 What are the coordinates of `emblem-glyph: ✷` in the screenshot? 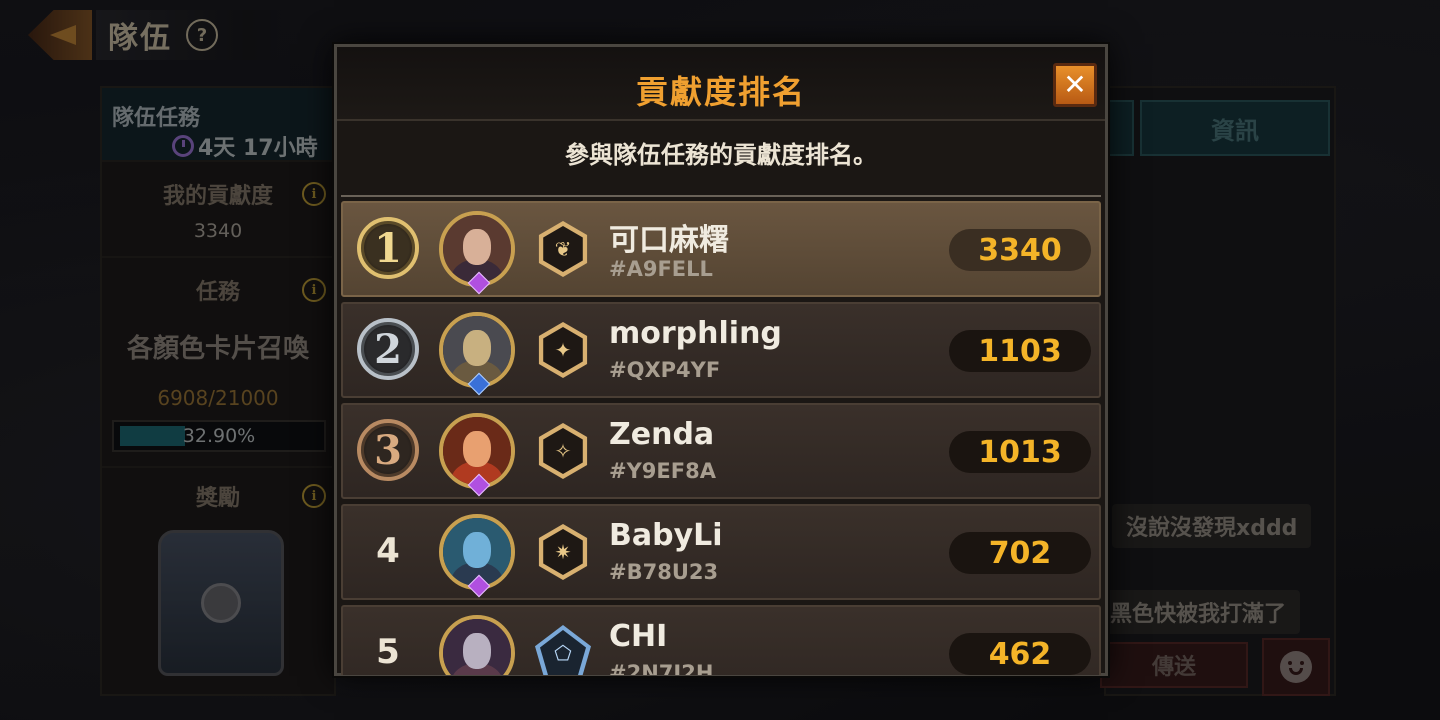 It's located at (563, 552).